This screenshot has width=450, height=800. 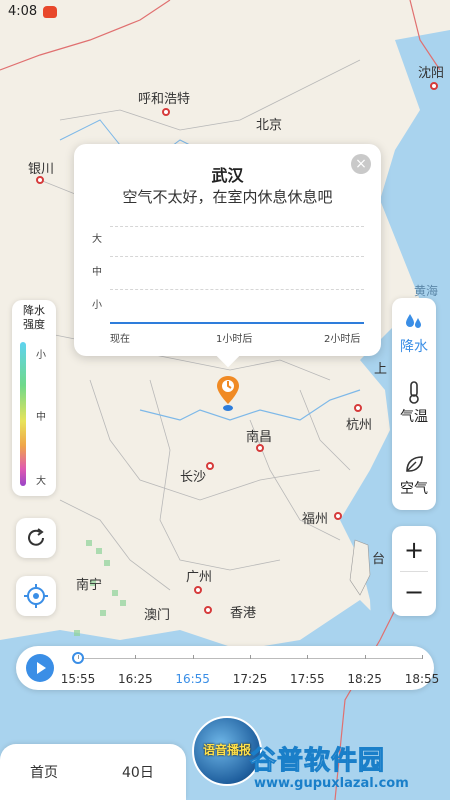 I want to click on timeline-time-label: 16:25, so click(x=135, y=679).